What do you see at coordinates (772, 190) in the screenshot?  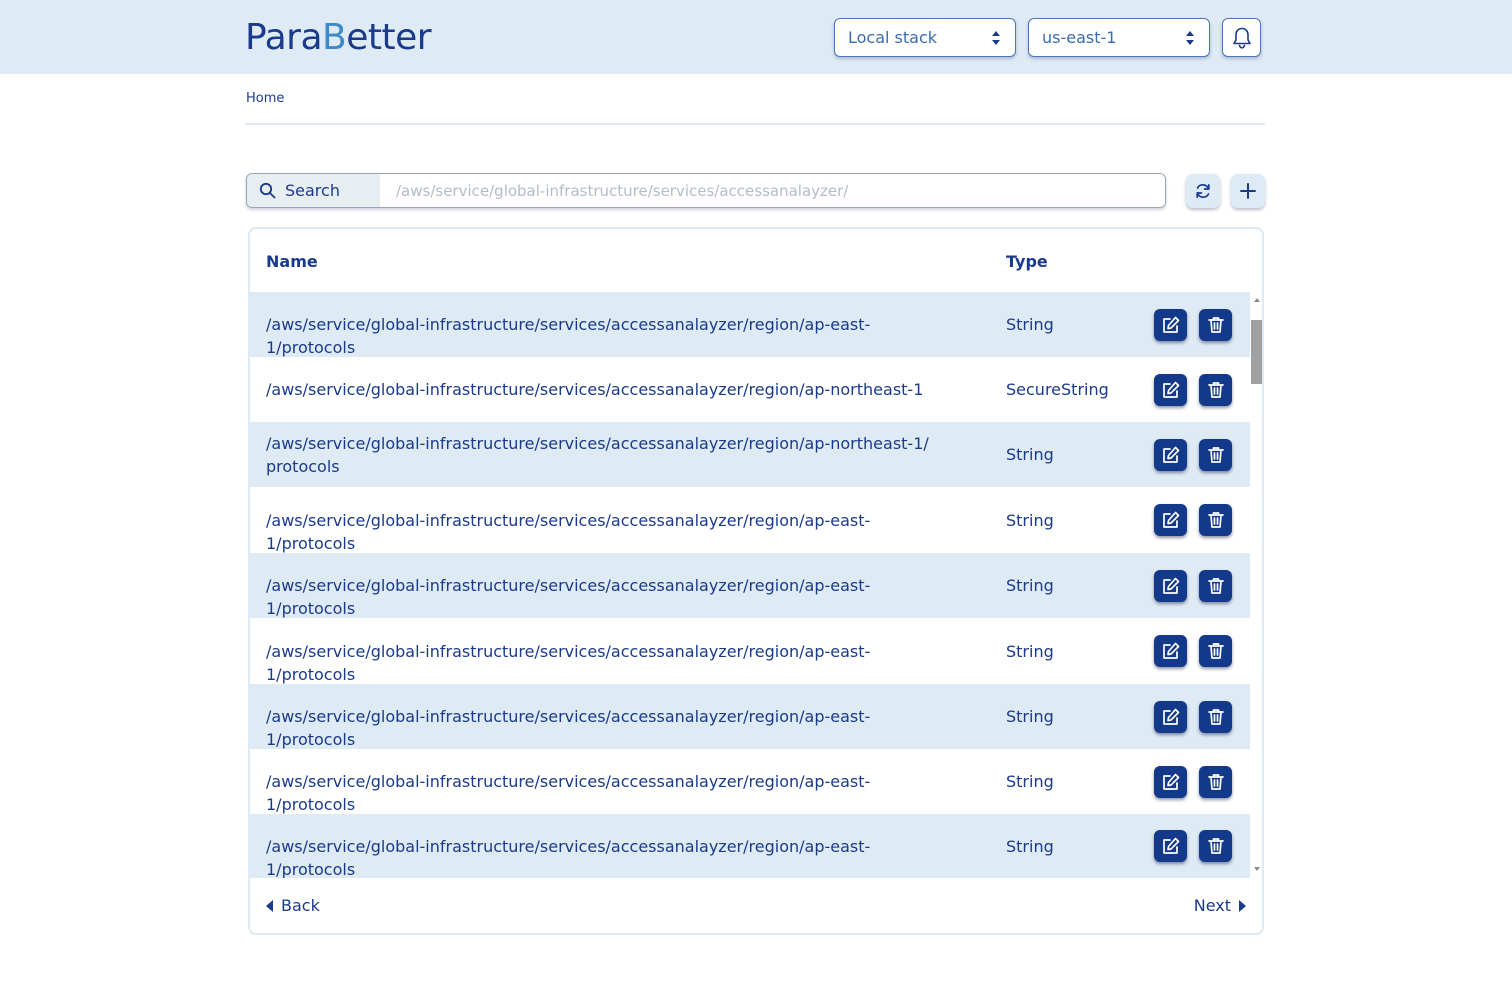 I see `search-input` at bounding box center [772, 190].